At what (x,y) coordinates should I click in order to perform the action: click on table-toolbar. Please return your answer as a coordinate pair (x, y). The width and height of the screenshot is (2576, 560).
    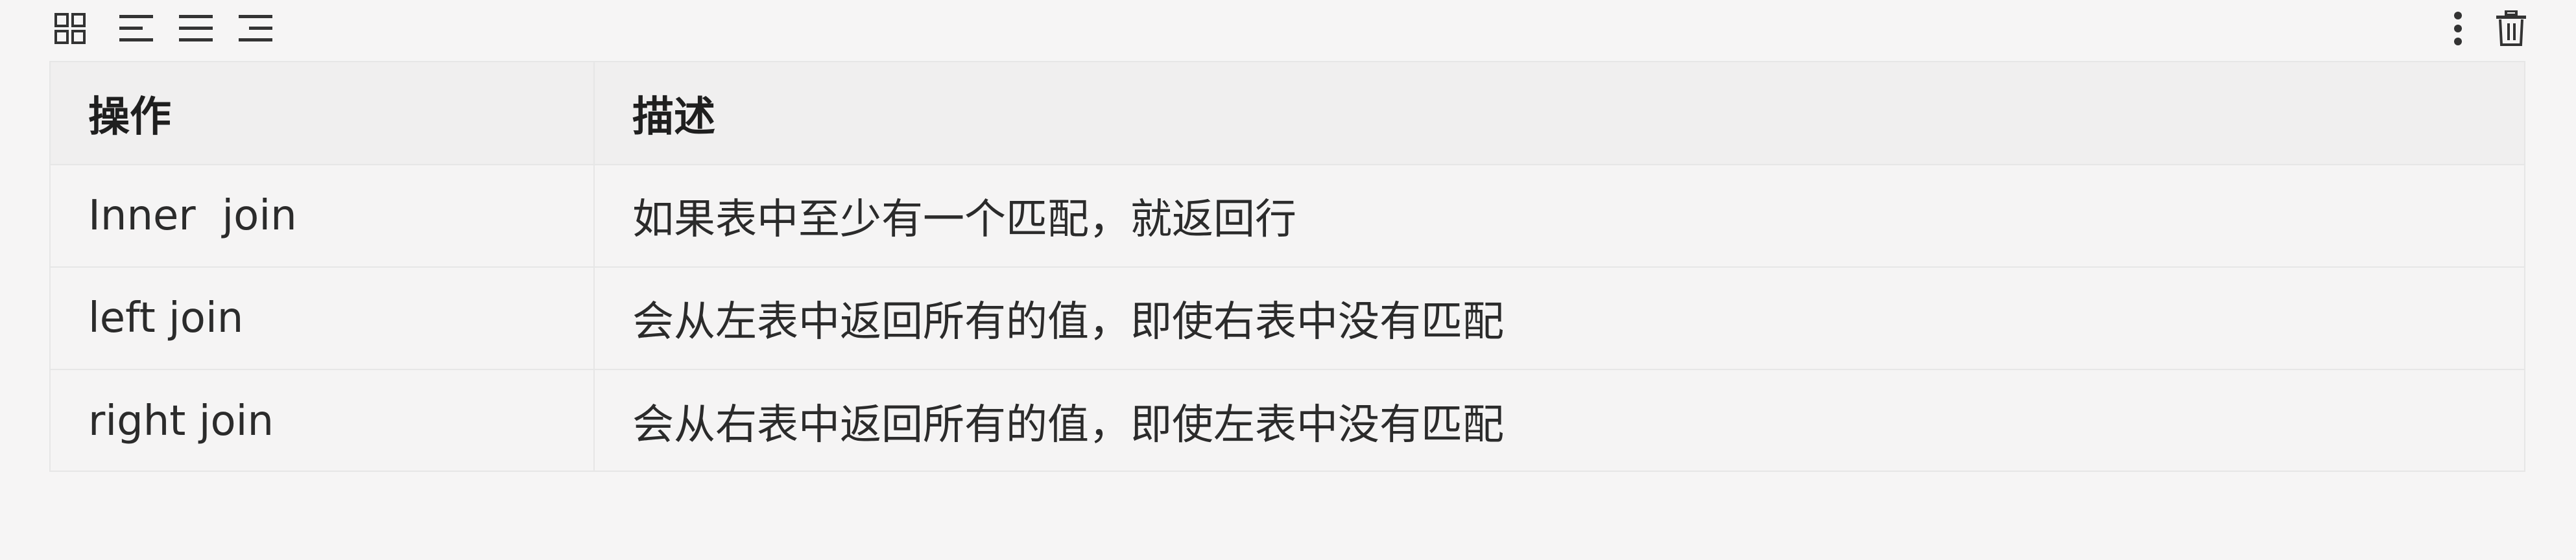
    Looking at the image, I should click on (1288, 29).